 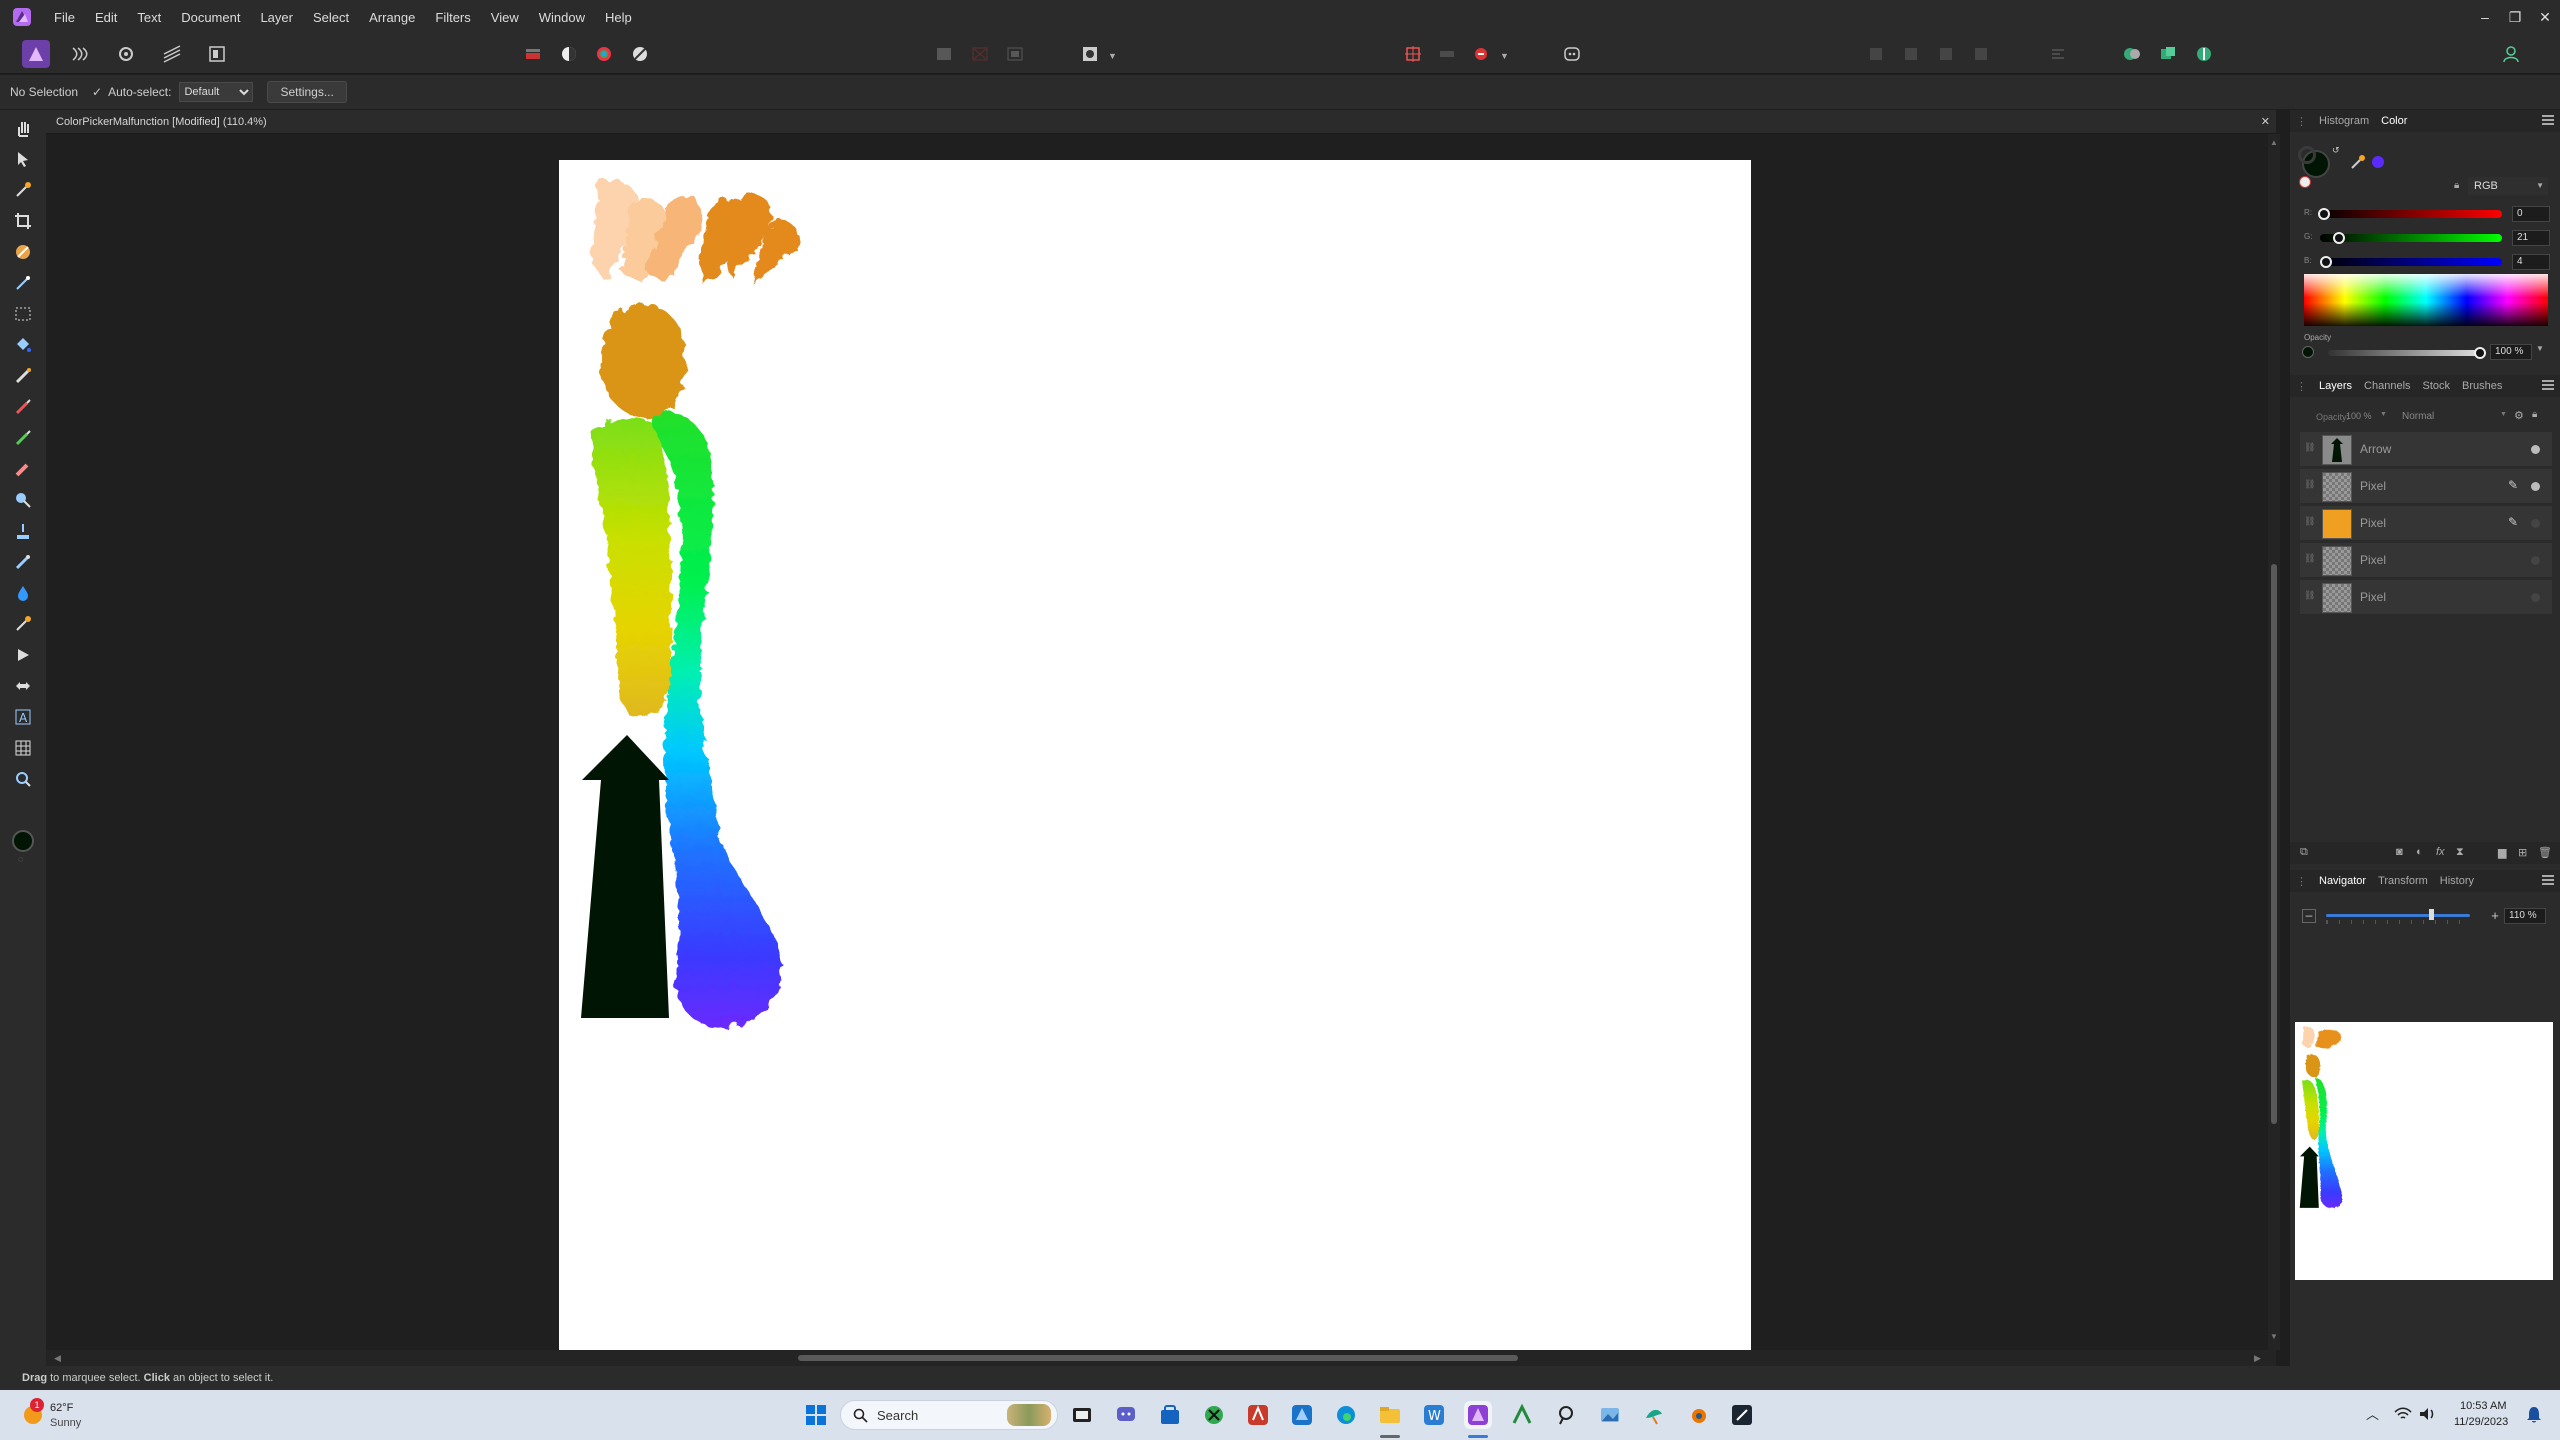 What do you see at coordinates (1258, 1415) in the screenshot?
I see `affinity-publisher-icon` at bounding box center [1258, 1415].